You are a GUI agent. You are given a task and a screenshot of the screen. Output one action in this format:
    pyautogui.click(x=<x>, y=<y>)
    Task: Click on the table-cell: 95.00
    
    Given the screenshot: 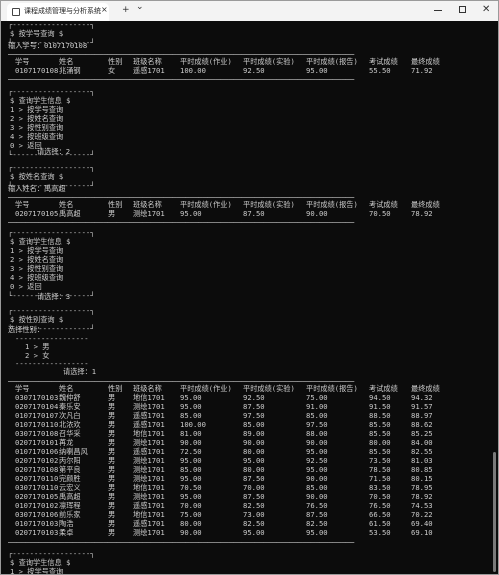 What is the action you would take?
    pyautogui.click(x=254, y=460)
    